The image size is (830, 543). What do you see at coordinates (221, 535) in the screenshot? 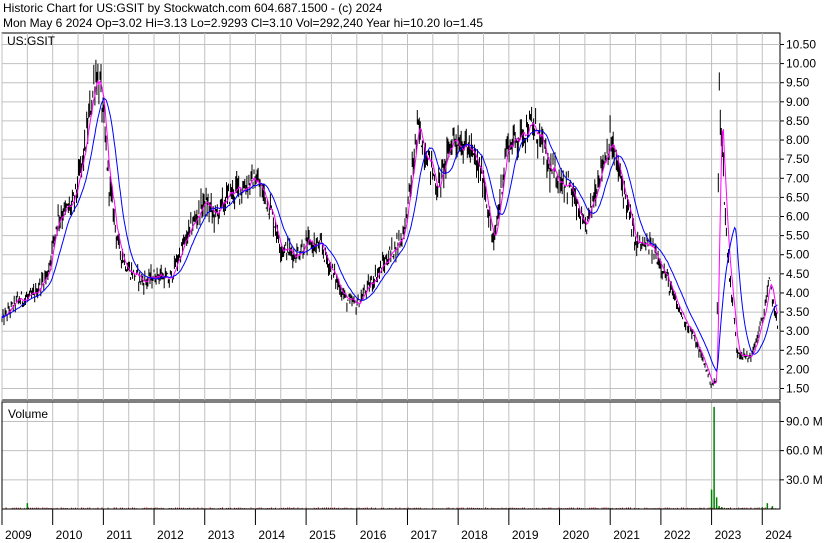
I see `x-tick-label: 2013` at bounding box center [221, 535].